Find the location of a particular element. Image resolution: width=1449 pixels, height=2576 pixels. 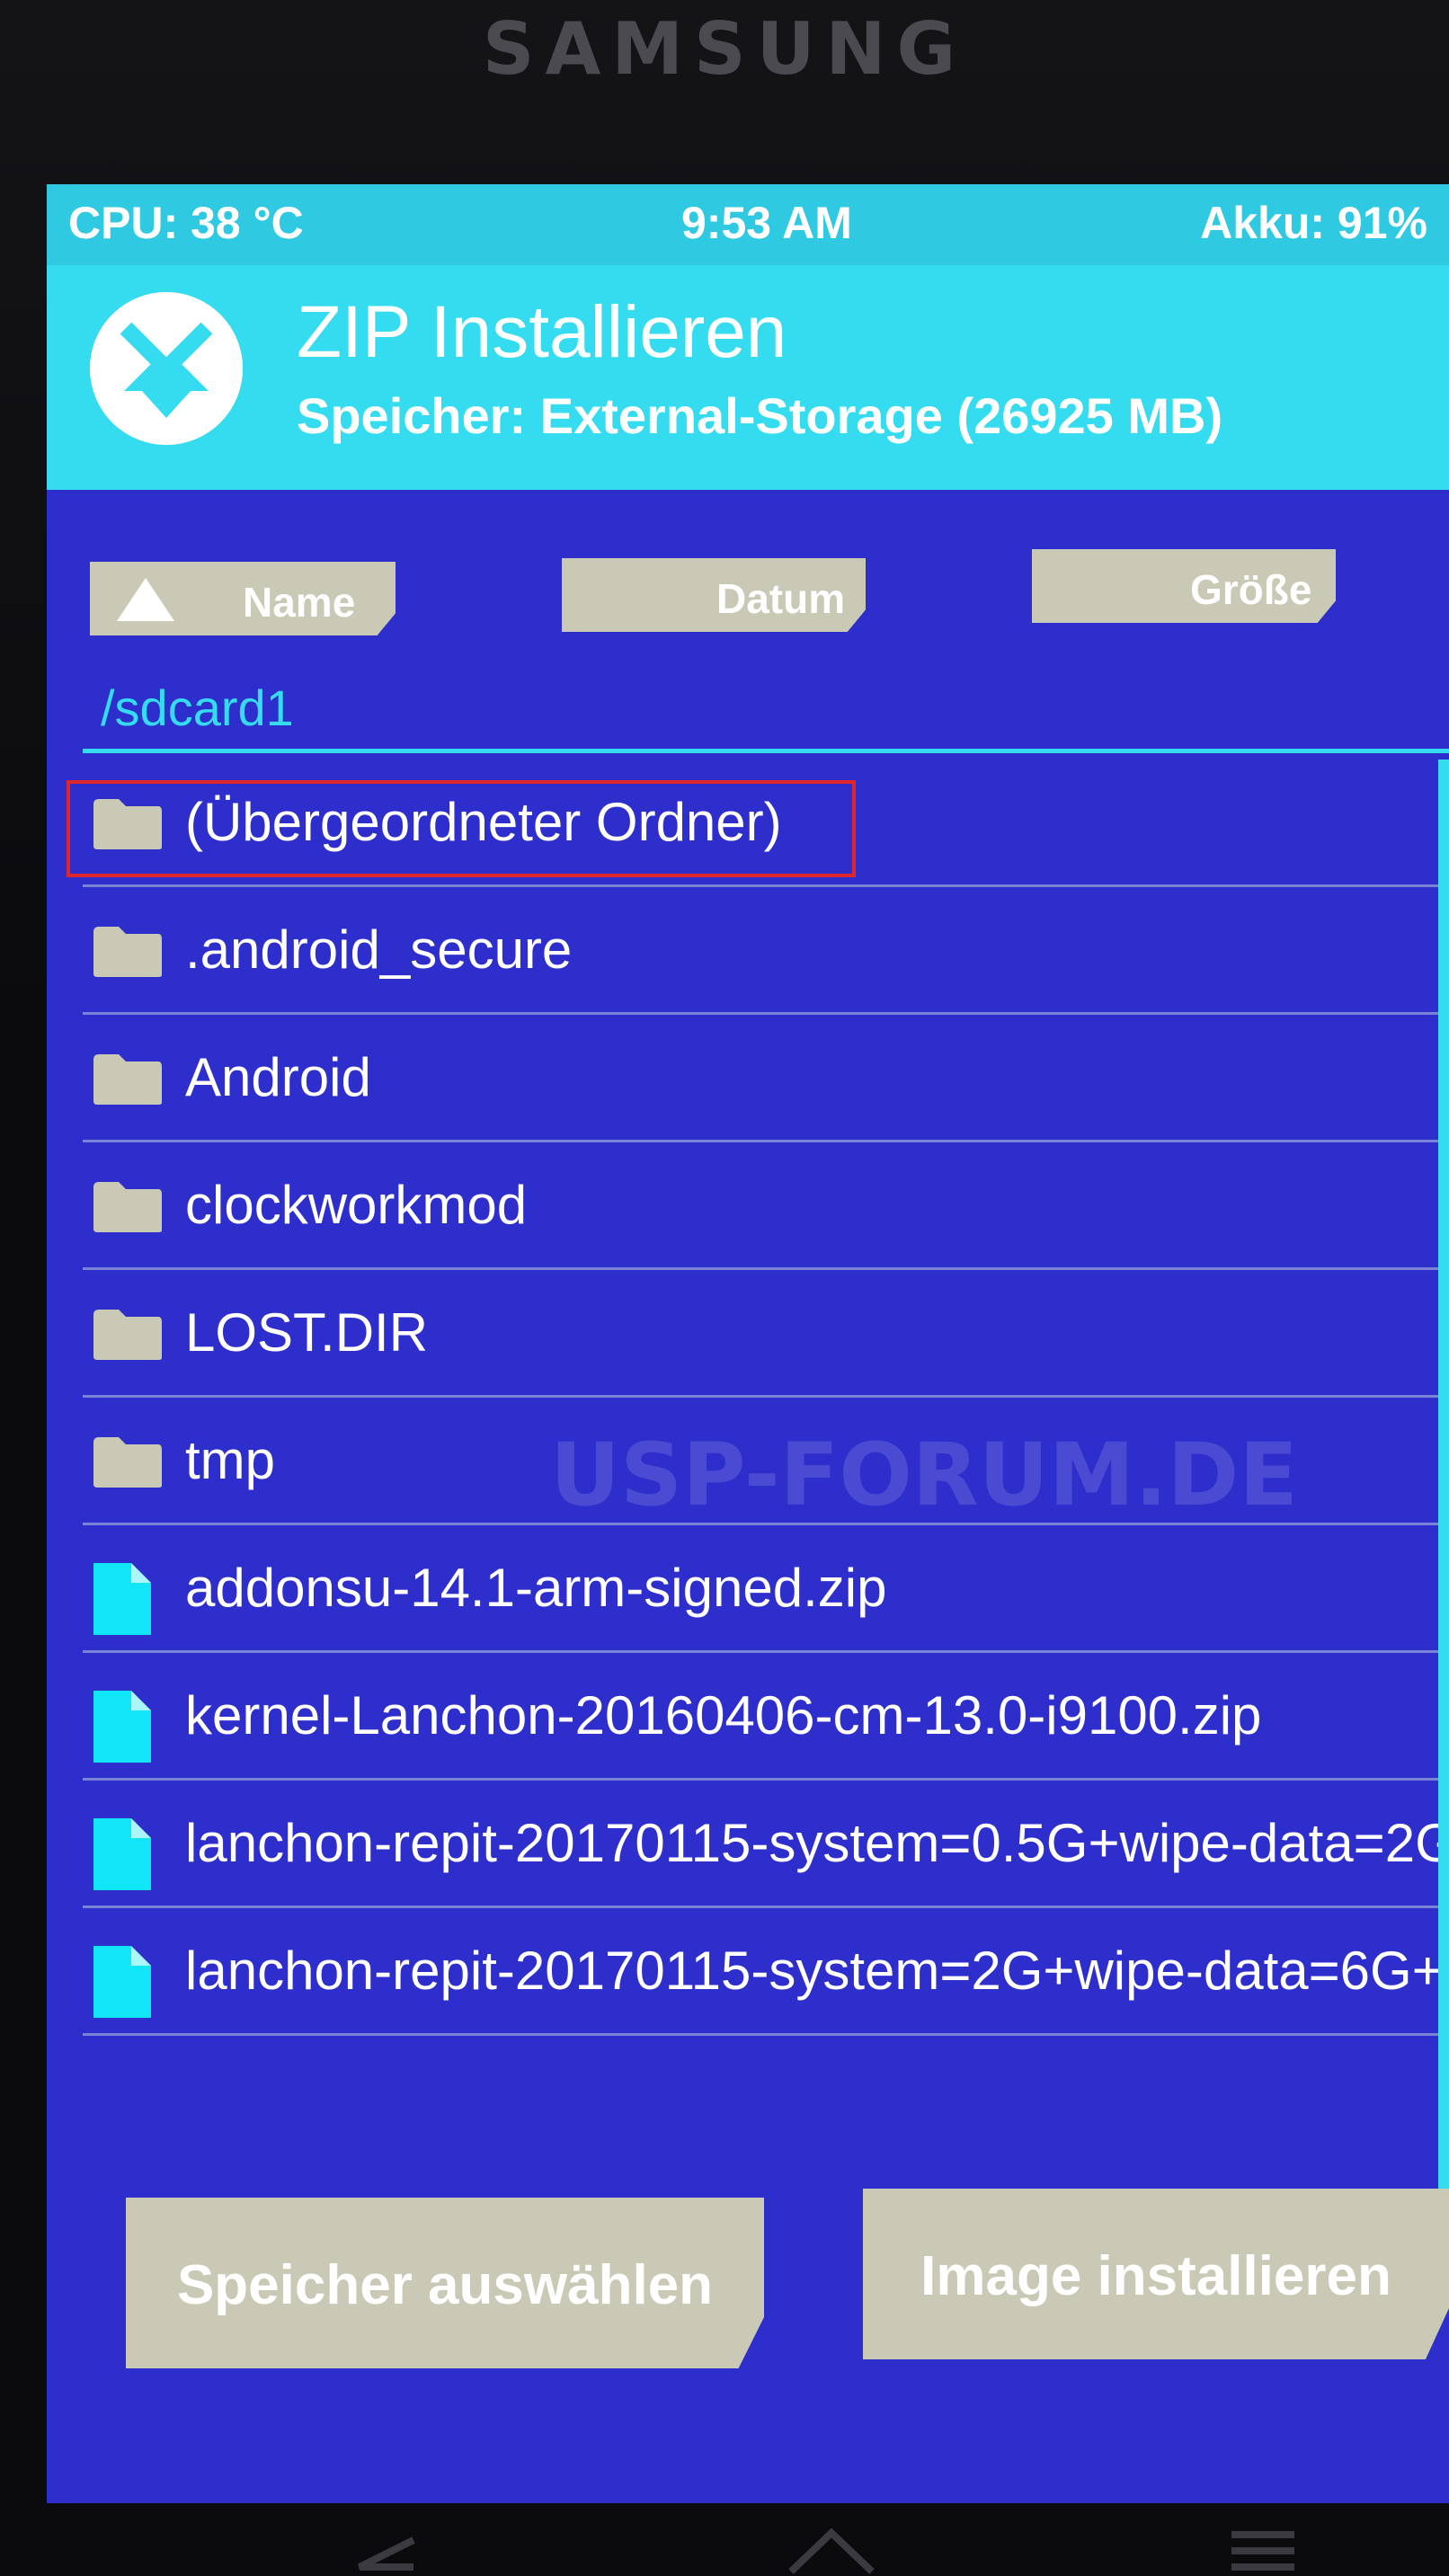

list-item: addonsu-14.1-arm-signed.zip is located at coordinates (766, 1589).